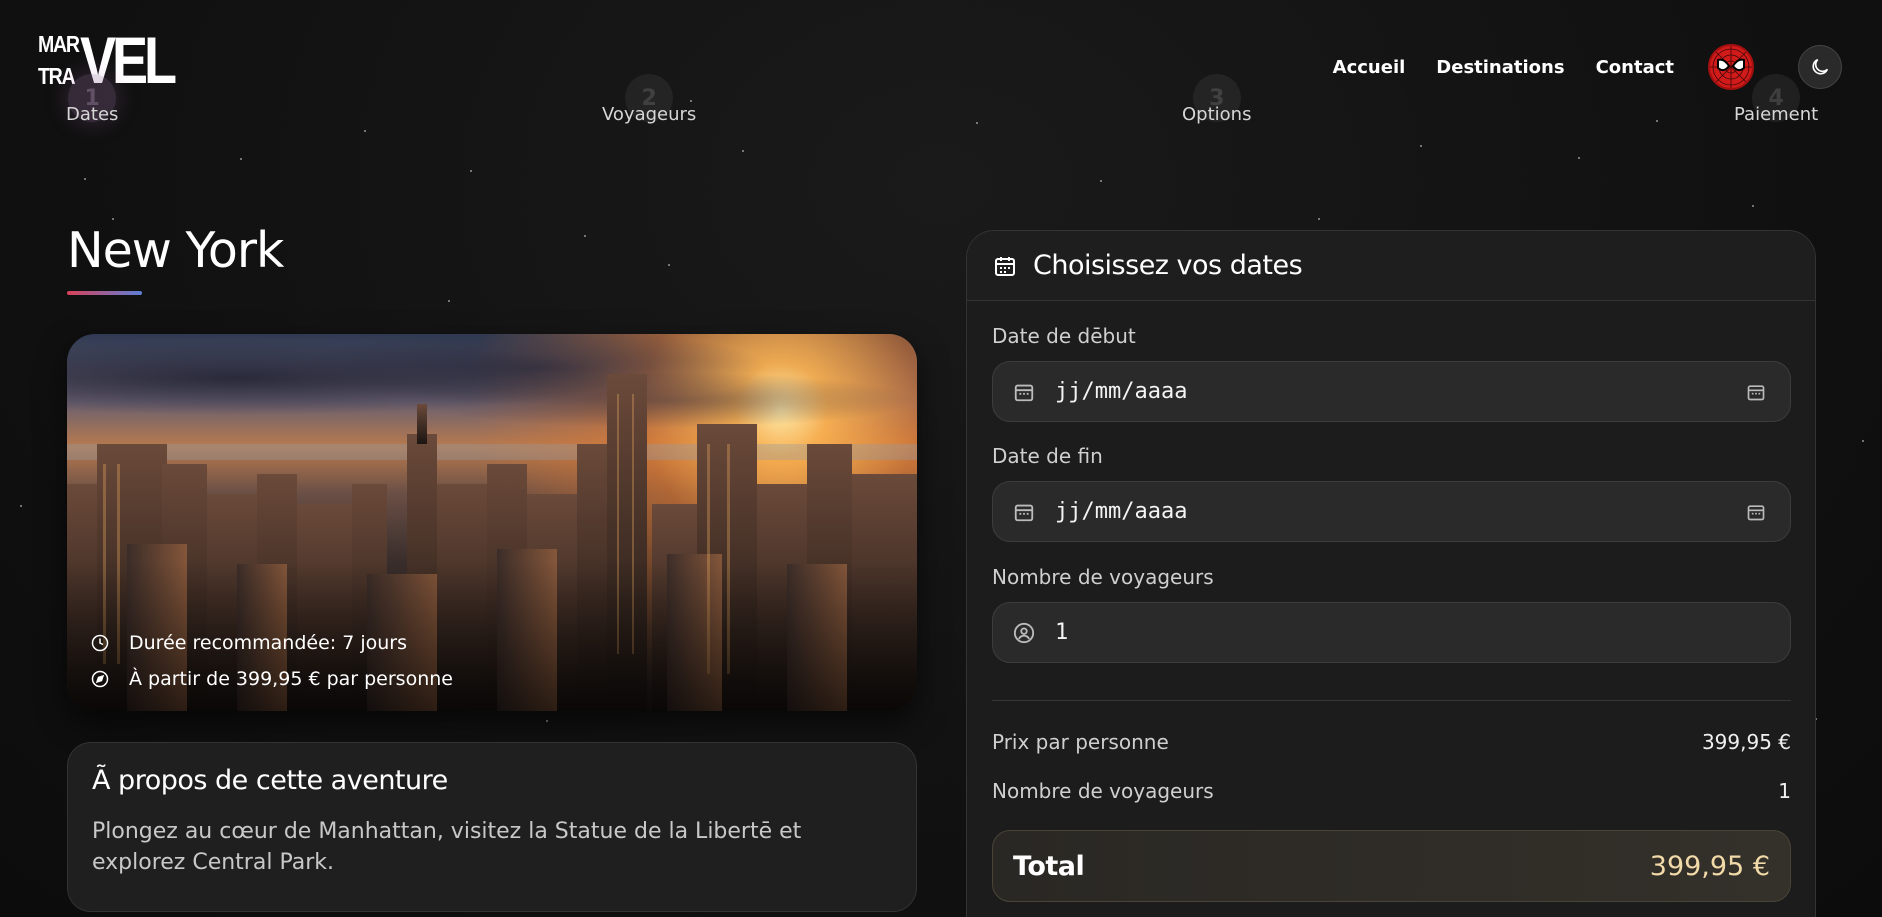 The image size is (1882, 917). I want to click on step-label: Options, so click(1217, 114).